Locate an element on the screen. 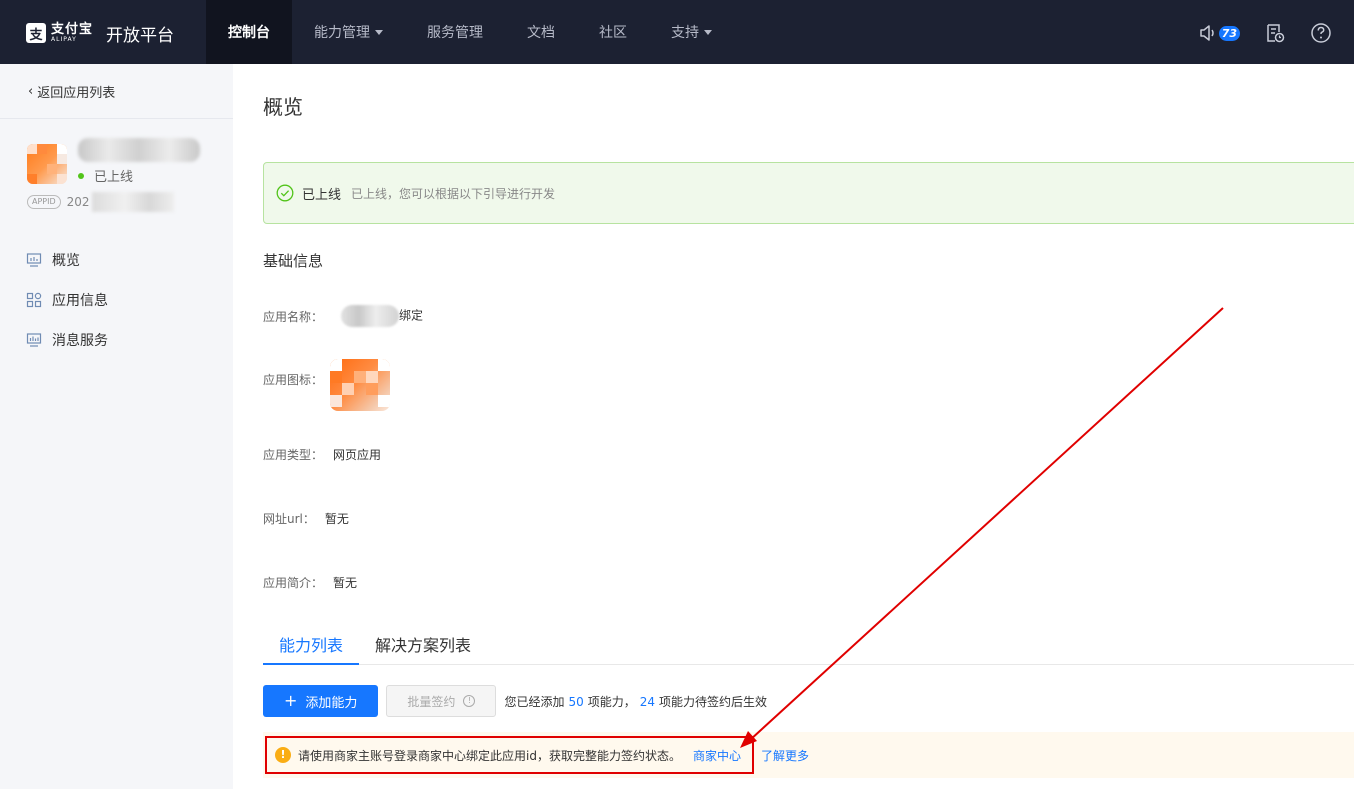 This screenshot has height=789, width=1354. info-row-intro: 应用简介： 暂无 is located at coordinates (310, 582).